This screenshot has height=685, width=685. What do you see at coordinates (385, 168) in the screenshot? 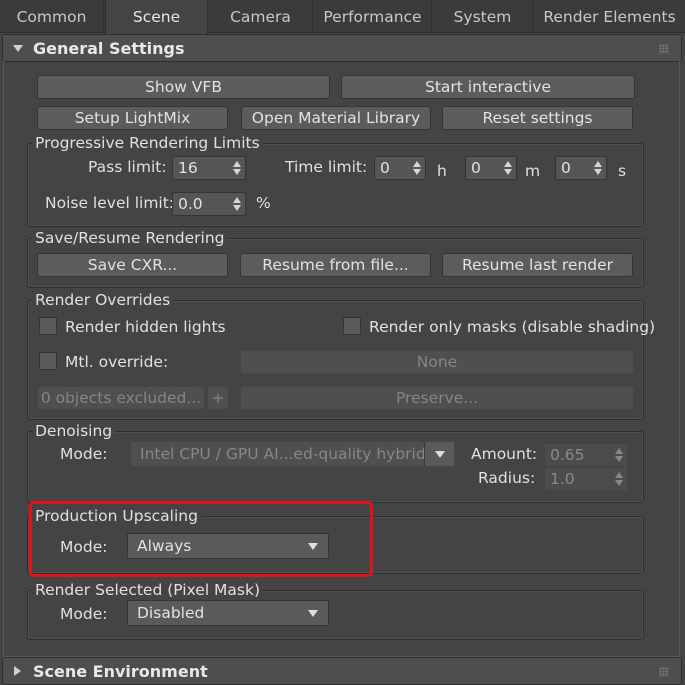
I see `hours-value: 0` at bounding box center [385, 168].